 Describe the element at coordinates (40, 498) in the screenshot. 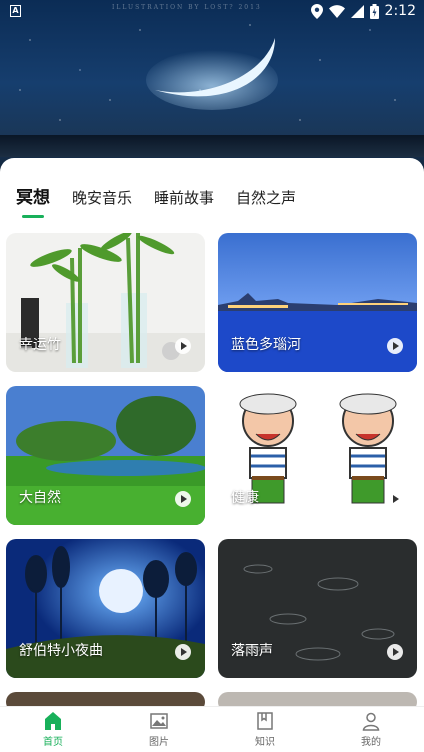

I see `card-title: 大自然` at that location.